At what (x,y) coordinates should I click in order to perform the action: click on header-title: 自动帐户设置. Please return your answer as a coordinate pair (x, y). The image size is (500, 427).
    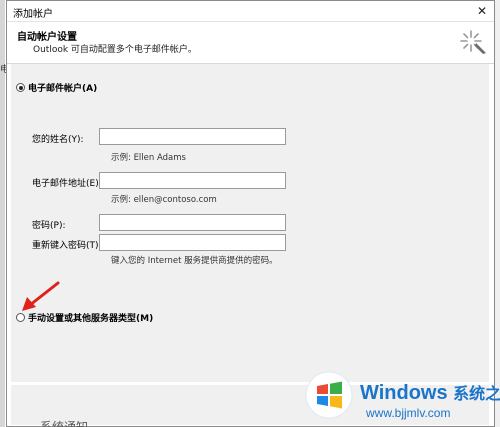
    Looking at the image, I should click on (47, 37).